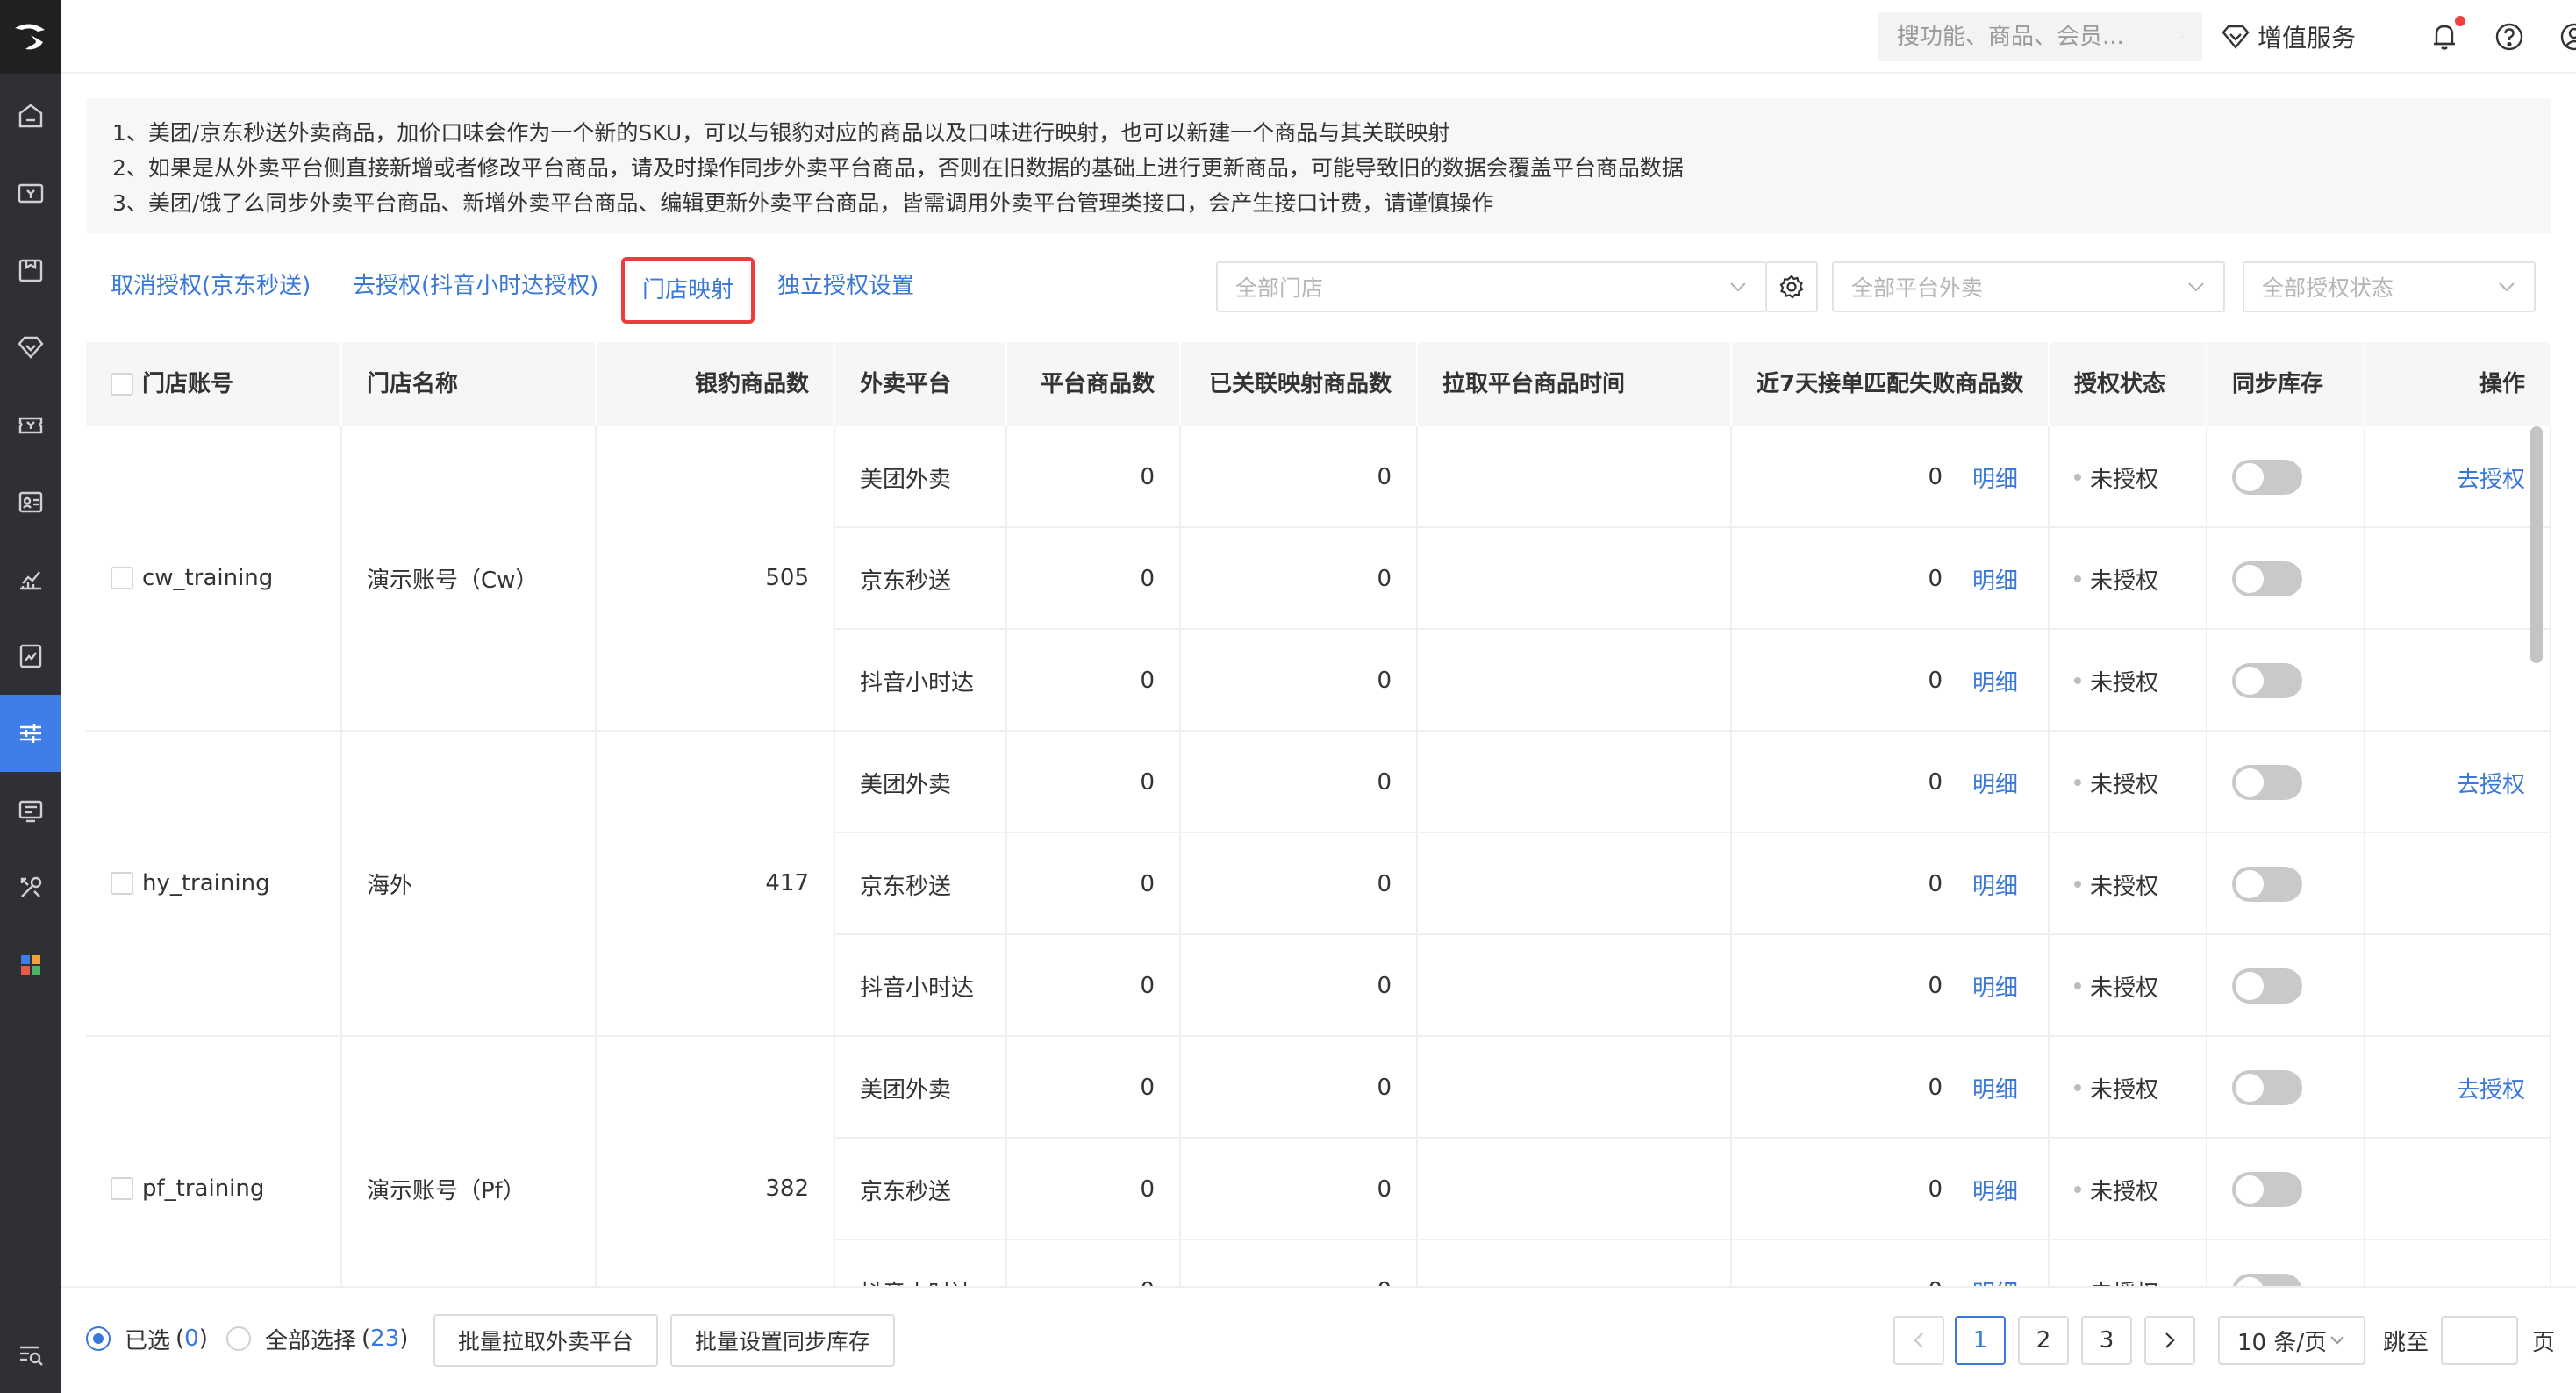  I want to click on selected-label: 已选, so click(148, 1340).